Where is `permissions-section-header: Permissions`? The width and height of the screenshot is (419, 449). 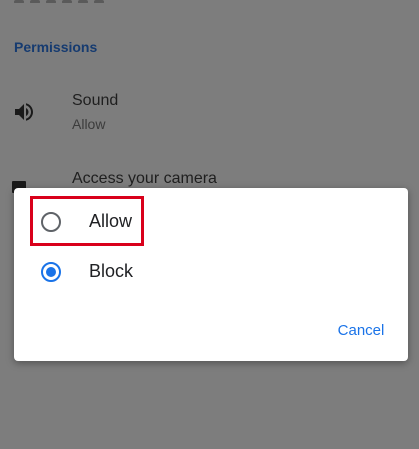
permissions-section-header: Permissions is located at coordinates (56, 47).